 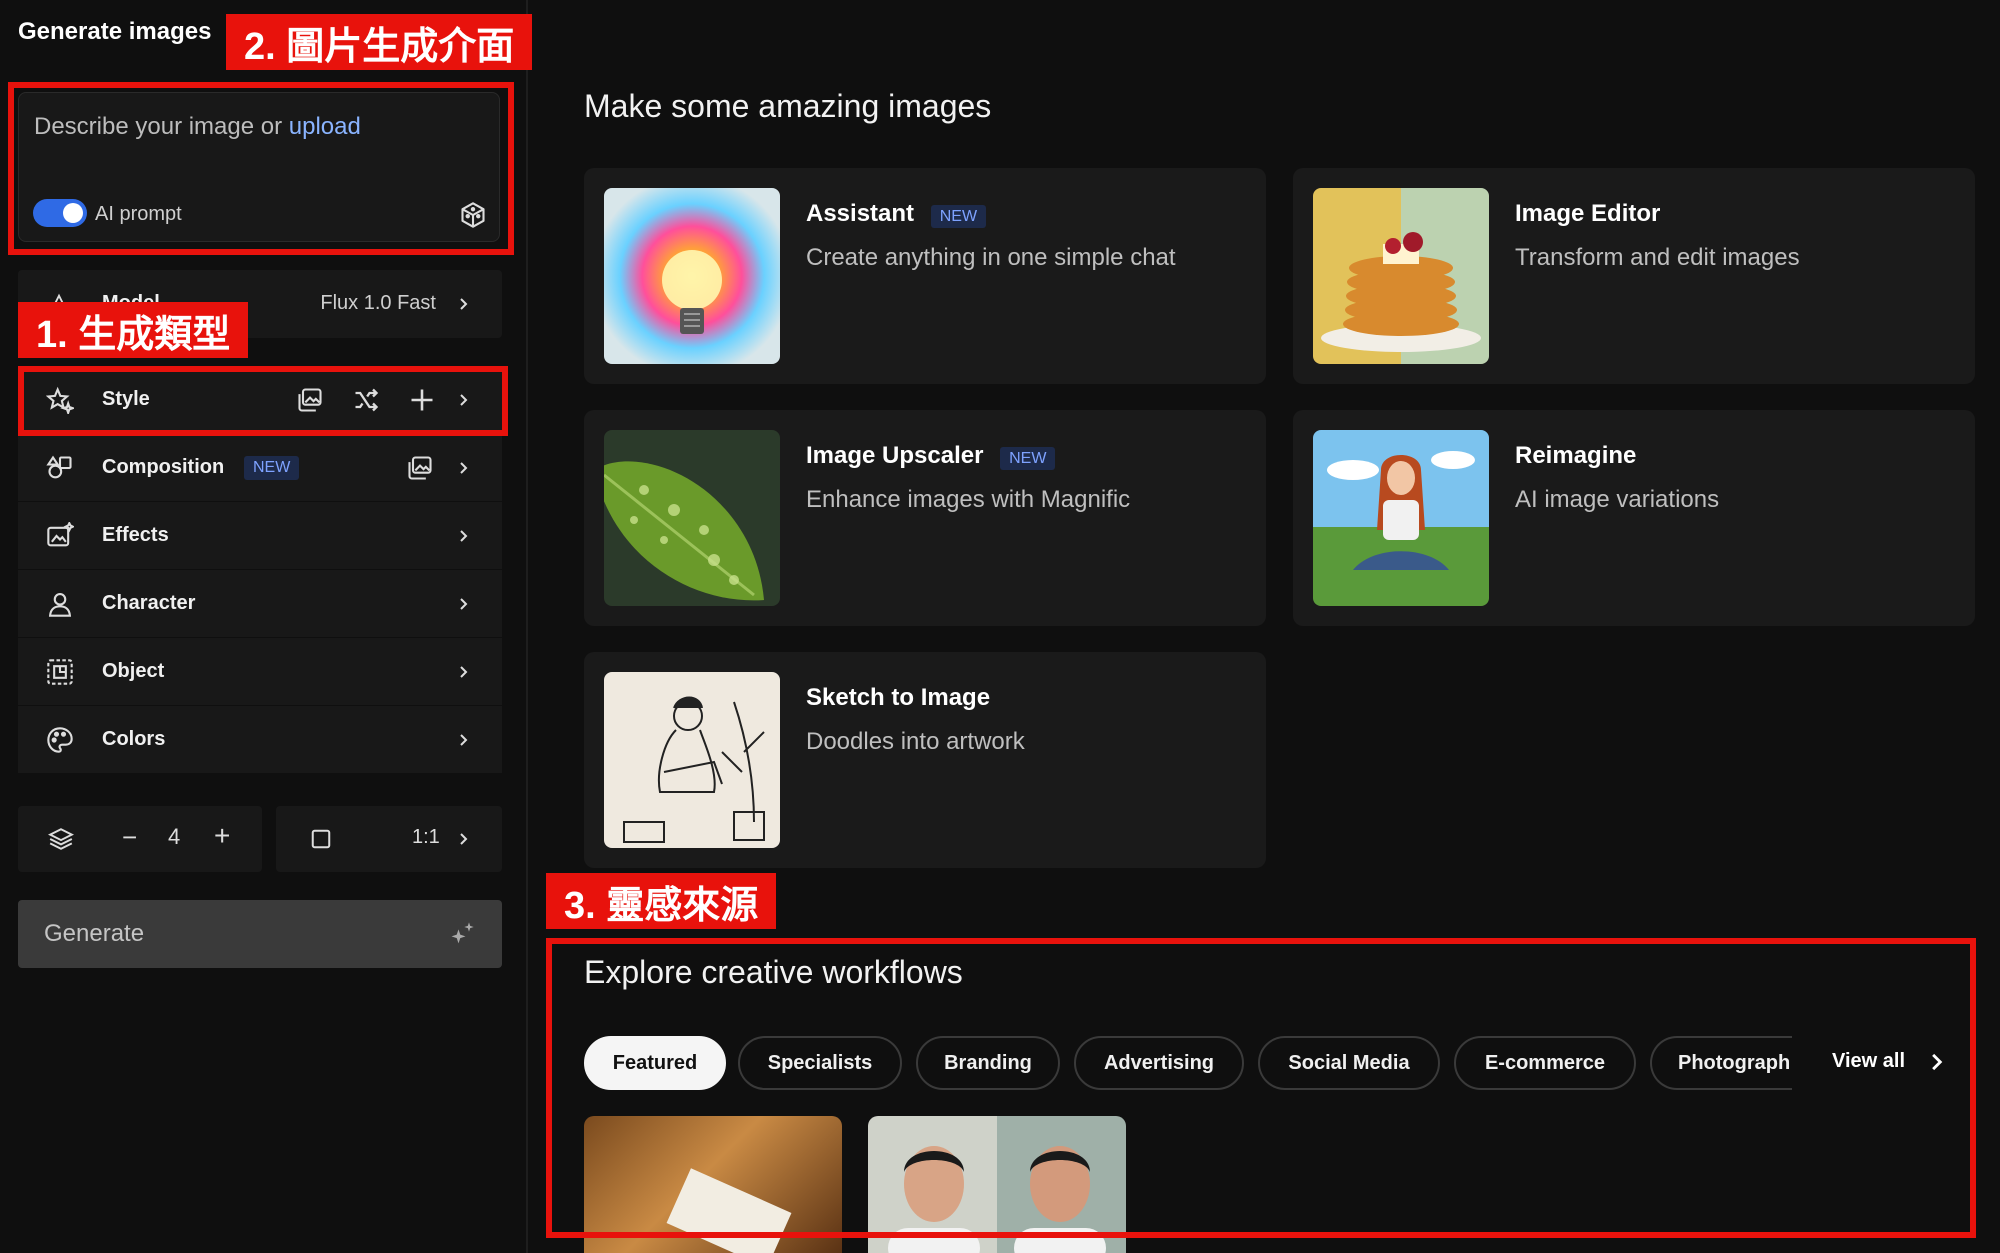 I want to click on decrement-button: −, so click(x=129, y=837).